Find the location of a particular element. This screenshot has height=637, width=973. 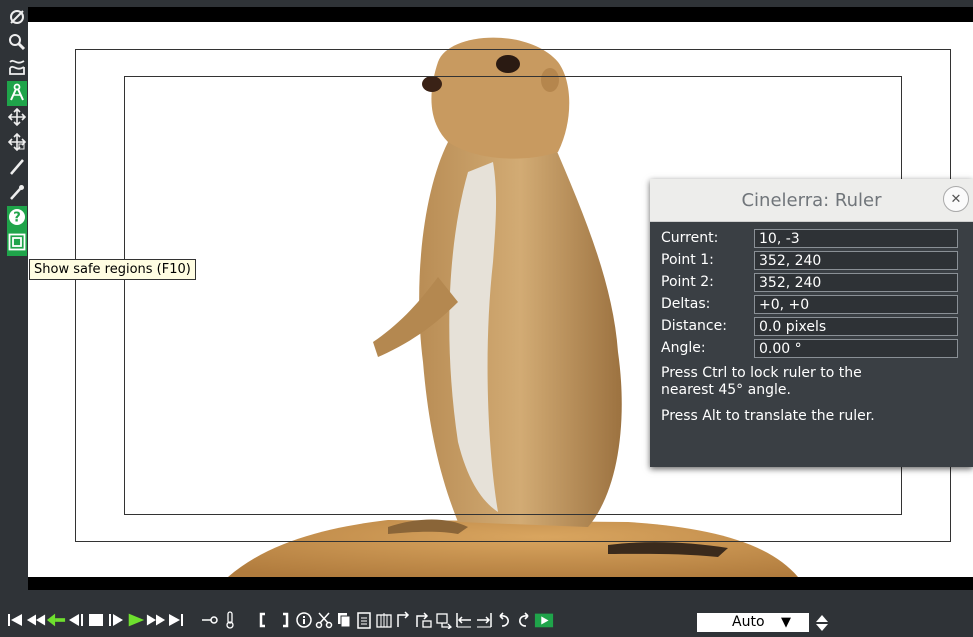

ruler-row-point1: Point 1: 352, 240 is located at coordinates (811, 261).